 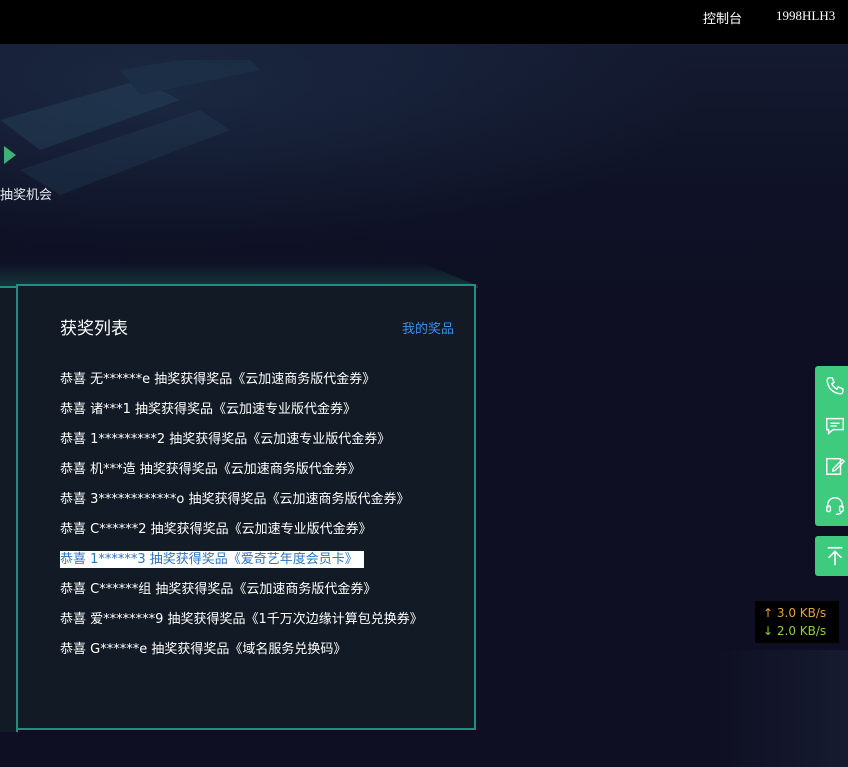 What do you see at coordinates (424, 22) in the screenshot?
I see `top-bar: 控制台 1998HLH3` at bounding box center [424, 22].